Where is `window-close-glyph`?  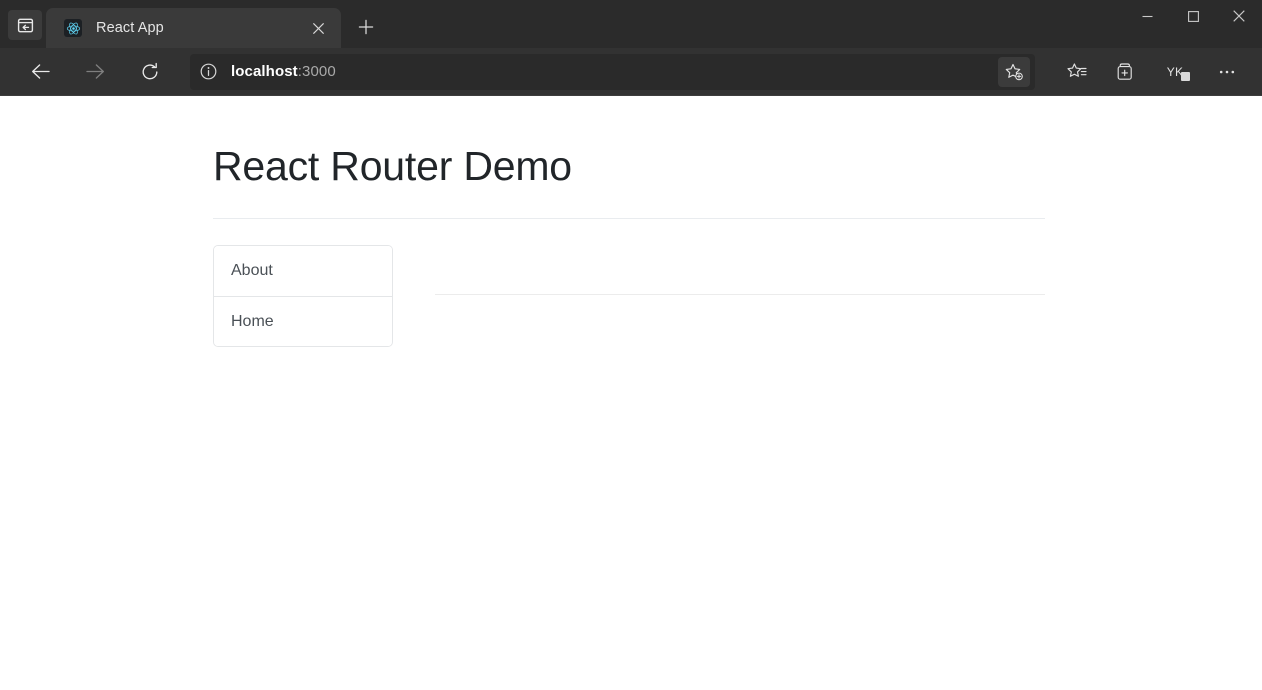
window-close-glyph is located at coordinates (1239, 16).